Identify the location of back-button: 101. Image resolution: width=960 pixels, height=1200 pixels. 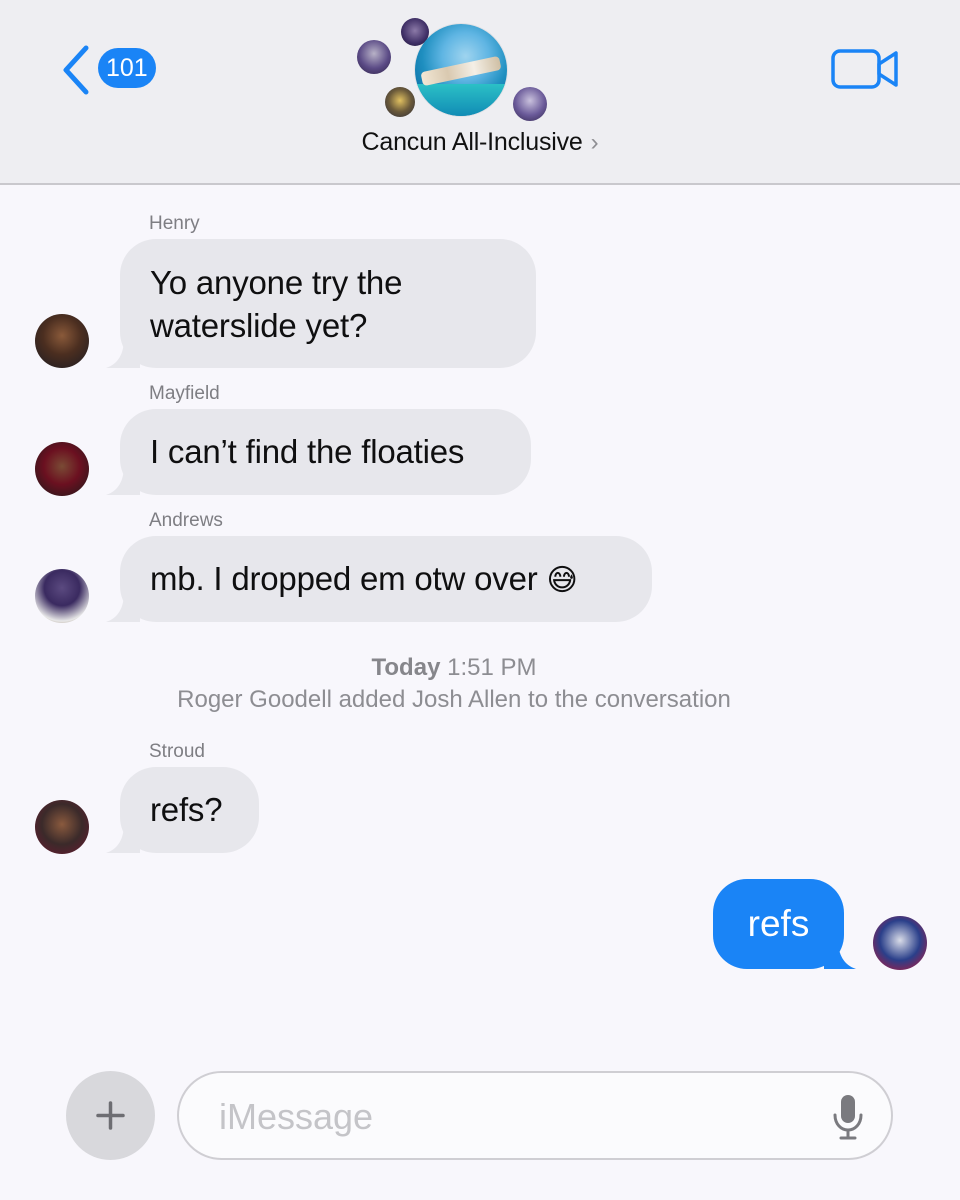
(116, 70).